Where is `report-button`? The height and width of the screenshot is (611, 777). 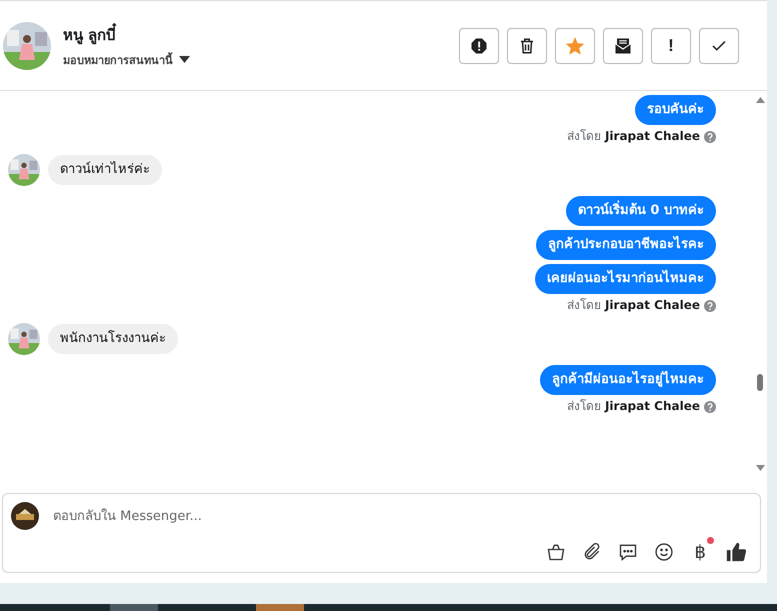 report-button is located at coordinates (479, 46).